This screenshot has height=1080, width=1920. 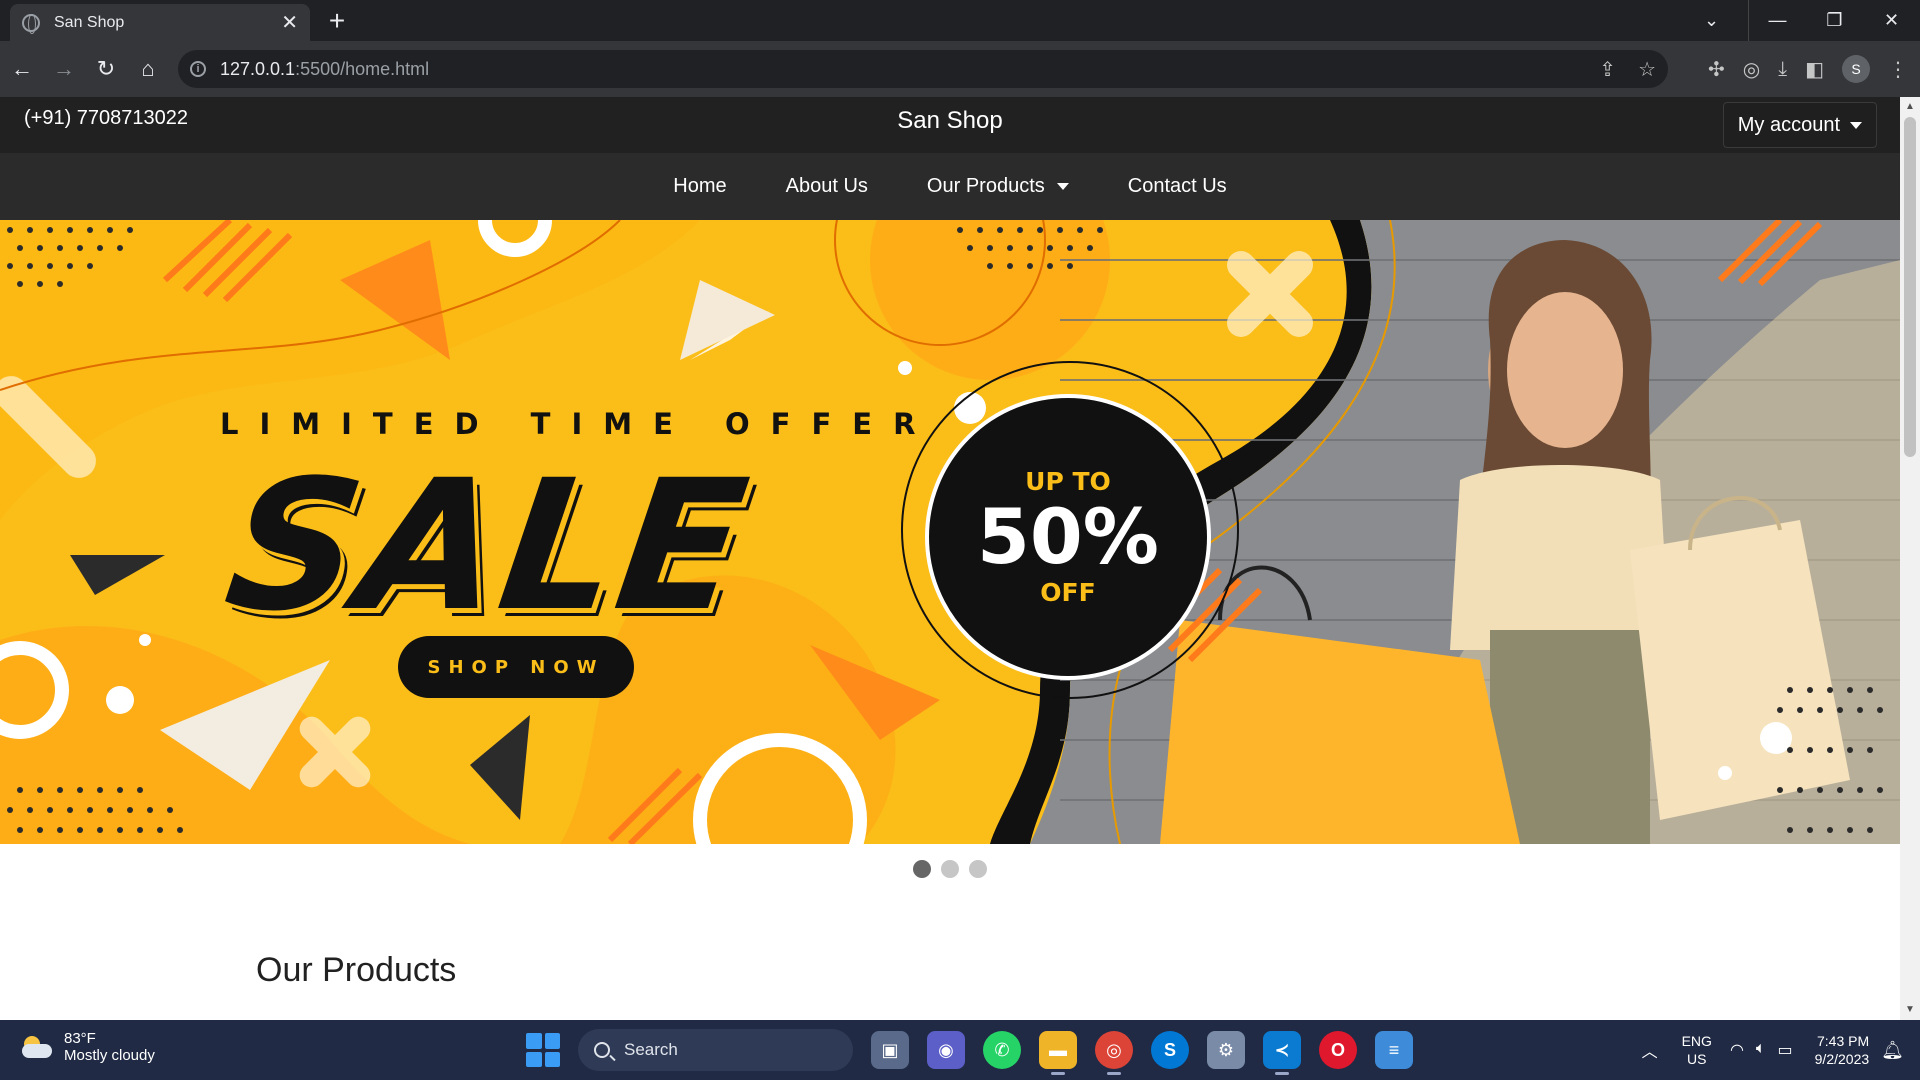 I want to click on show-hidden-icons-chevron-icon: ︿, so click(x=1650, y=1050).